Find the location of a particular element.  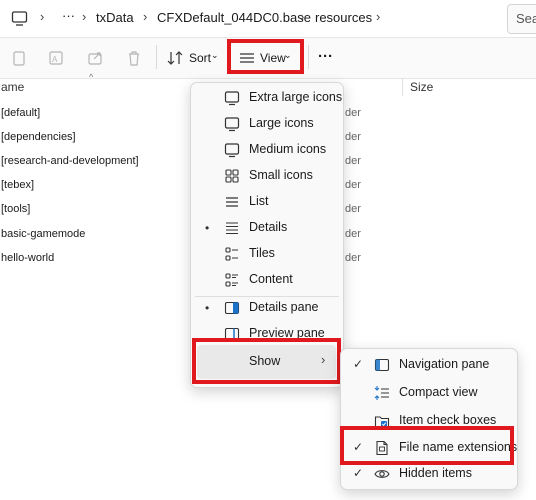

menu-item-large-icons: Large icons is located at coordinates (267, 124).